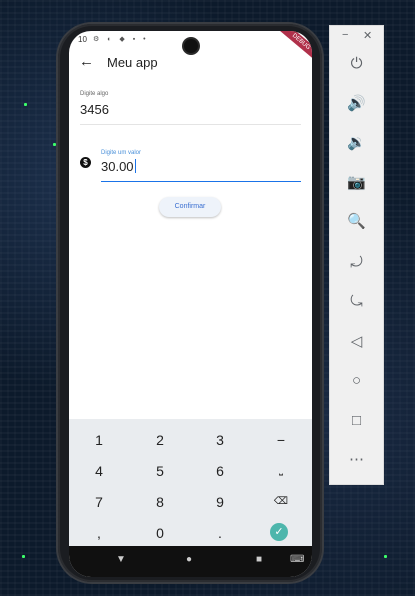 Image resolution: width=415 pixels, height=596 pixels. I want to click on rotate-right-icon: ⤿, so click(356, 302).